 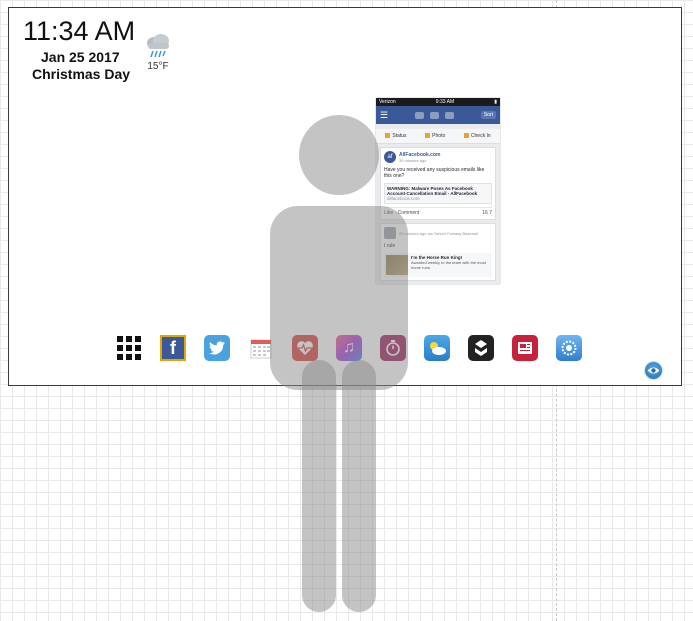 I want to click on apps-grid-button, so click(x=129, y=348).